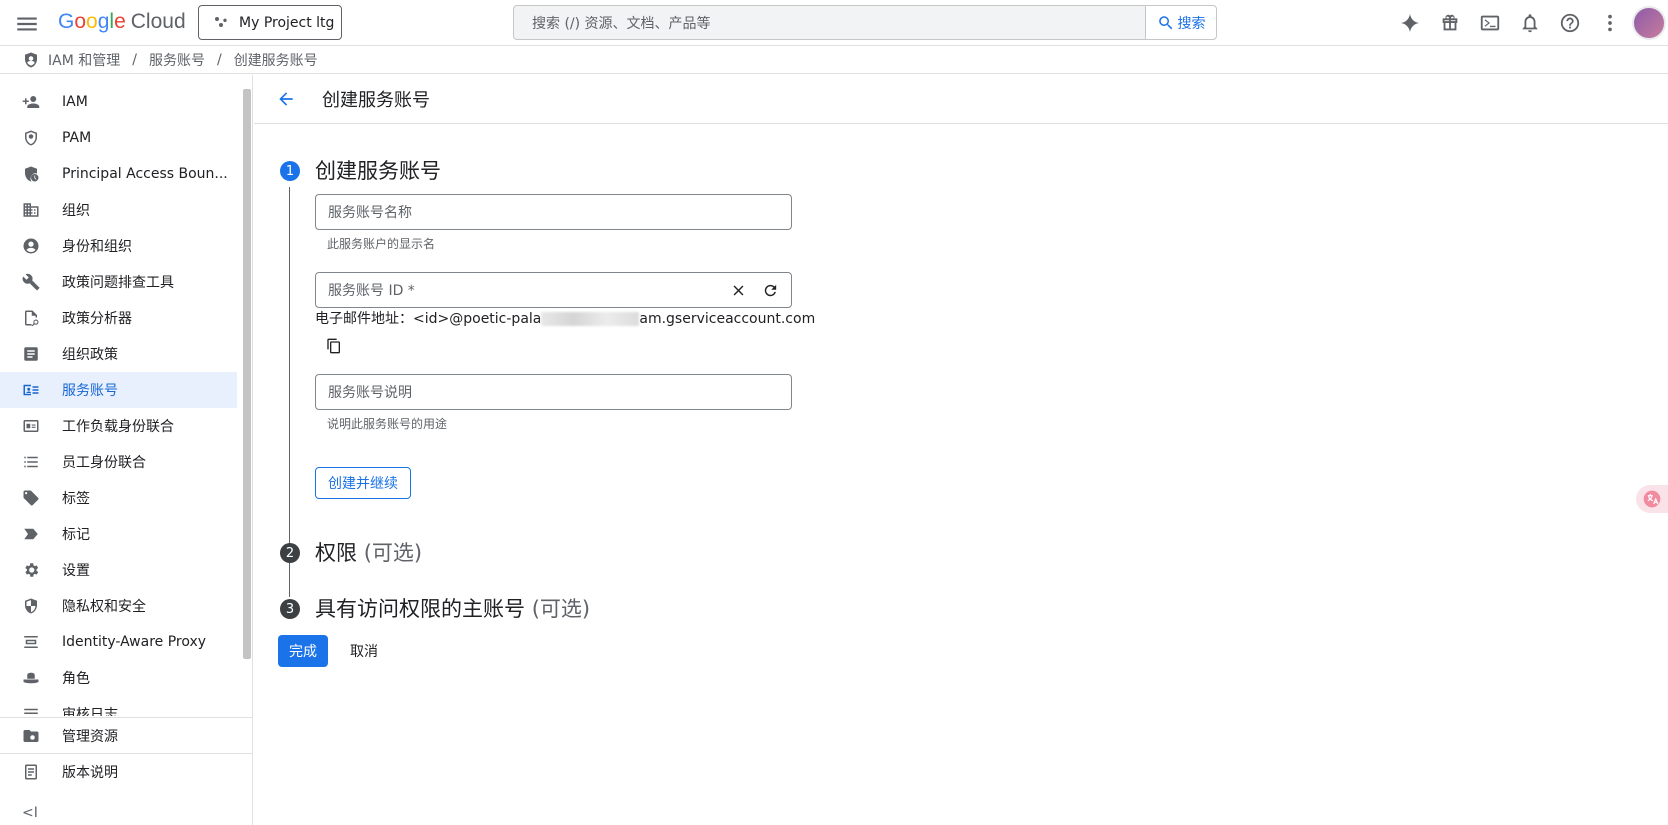 This screenshot has width=1668, height=825. I want to click on copy-icon, so click(333, 346).